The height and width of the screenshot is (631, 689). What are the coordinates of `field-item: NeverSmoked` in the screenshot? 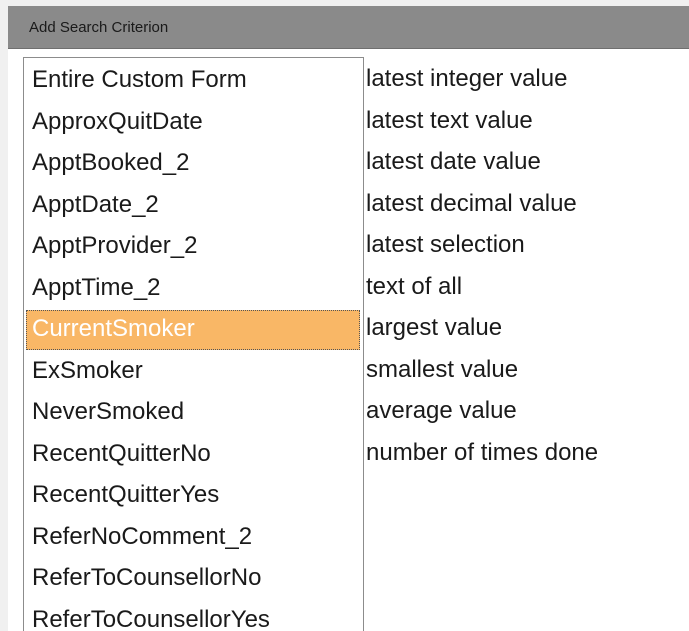 It's located at (193, 413).